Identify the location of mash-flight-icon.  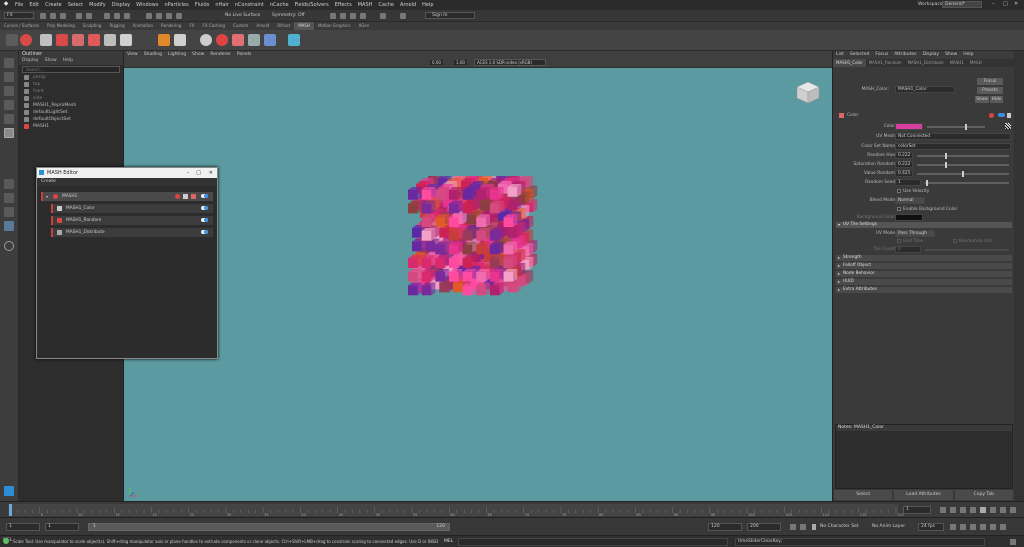
(238, 40).